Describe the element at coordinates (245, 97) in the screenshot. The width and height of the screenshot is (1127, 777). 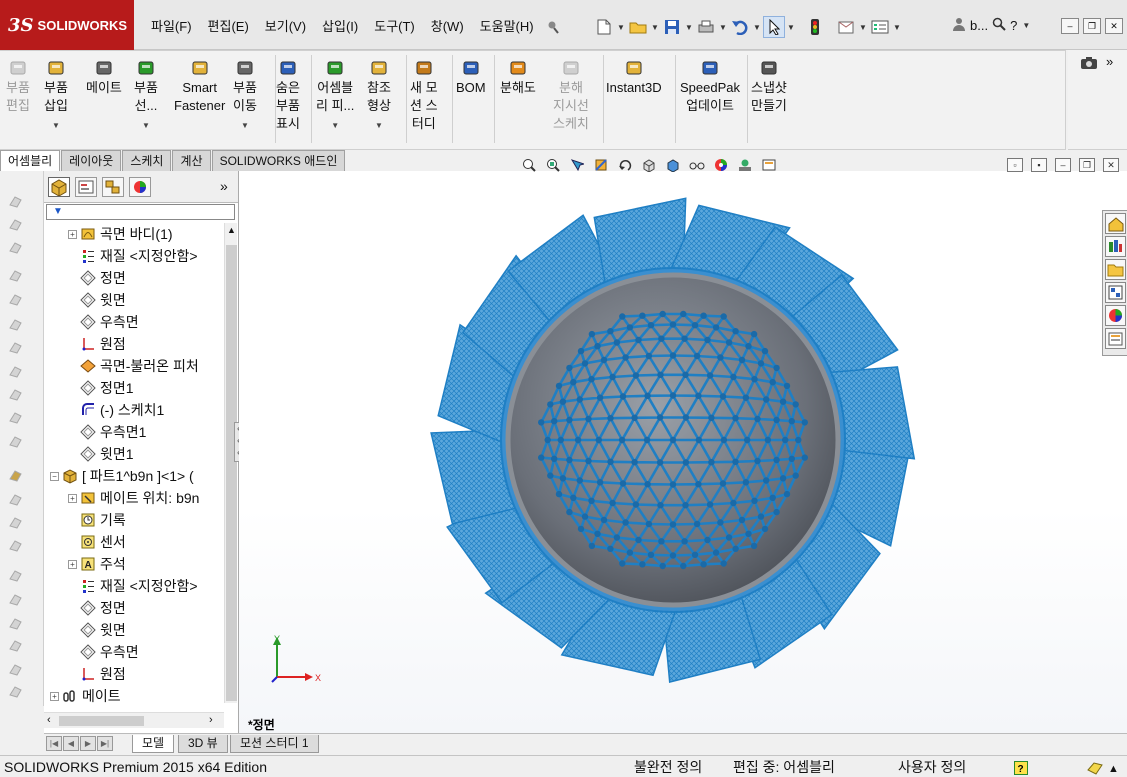
I see `ribbon-button-move-component: 부품 이동 ▼` at that location.